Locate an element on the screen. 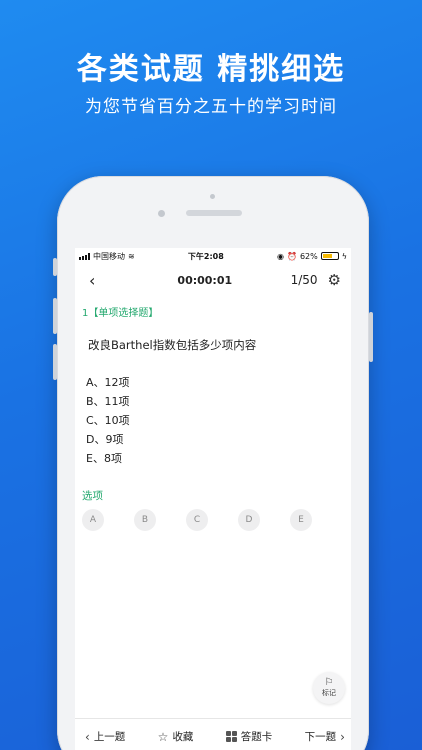  answer-card-button: 答题卡 is located at coordinates (249, 736).